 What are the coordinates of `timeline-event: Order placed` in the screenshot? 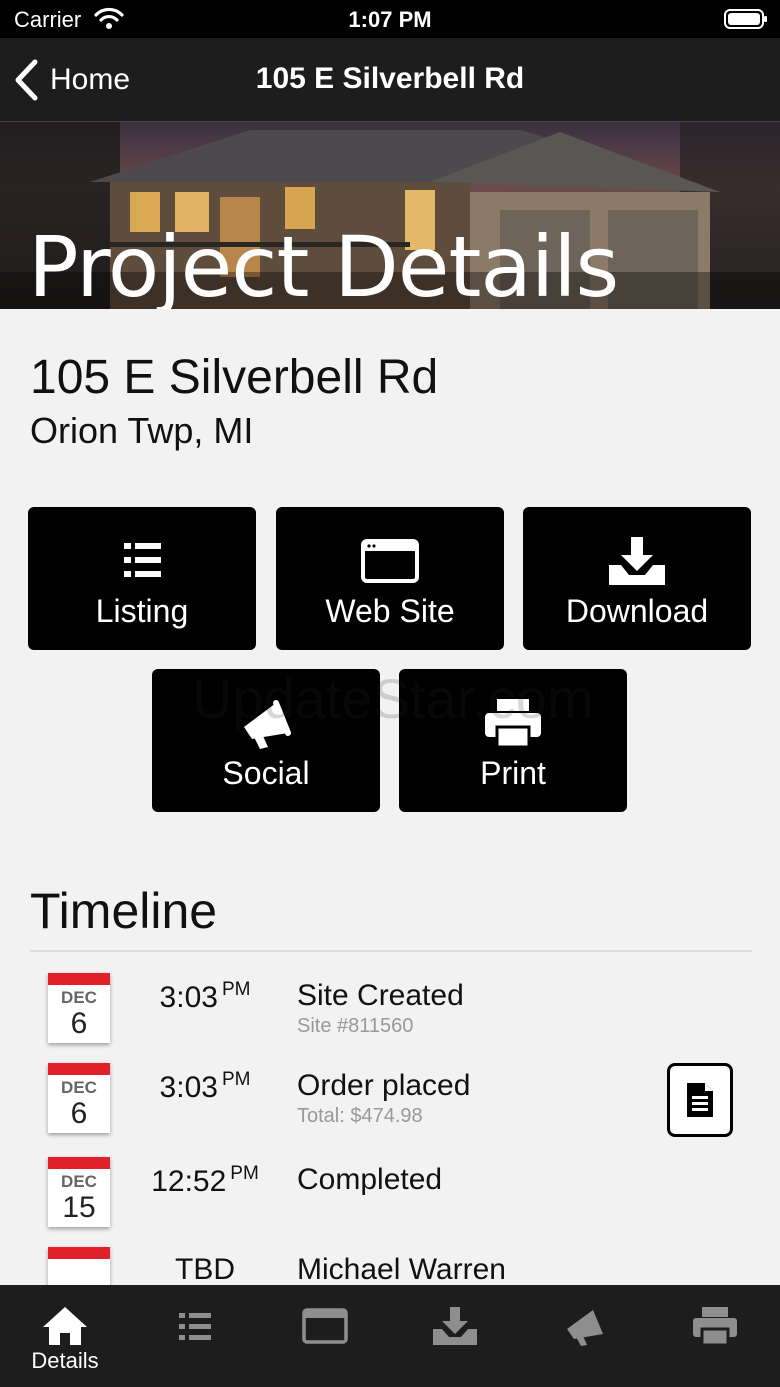 It's located at (384, 1085).